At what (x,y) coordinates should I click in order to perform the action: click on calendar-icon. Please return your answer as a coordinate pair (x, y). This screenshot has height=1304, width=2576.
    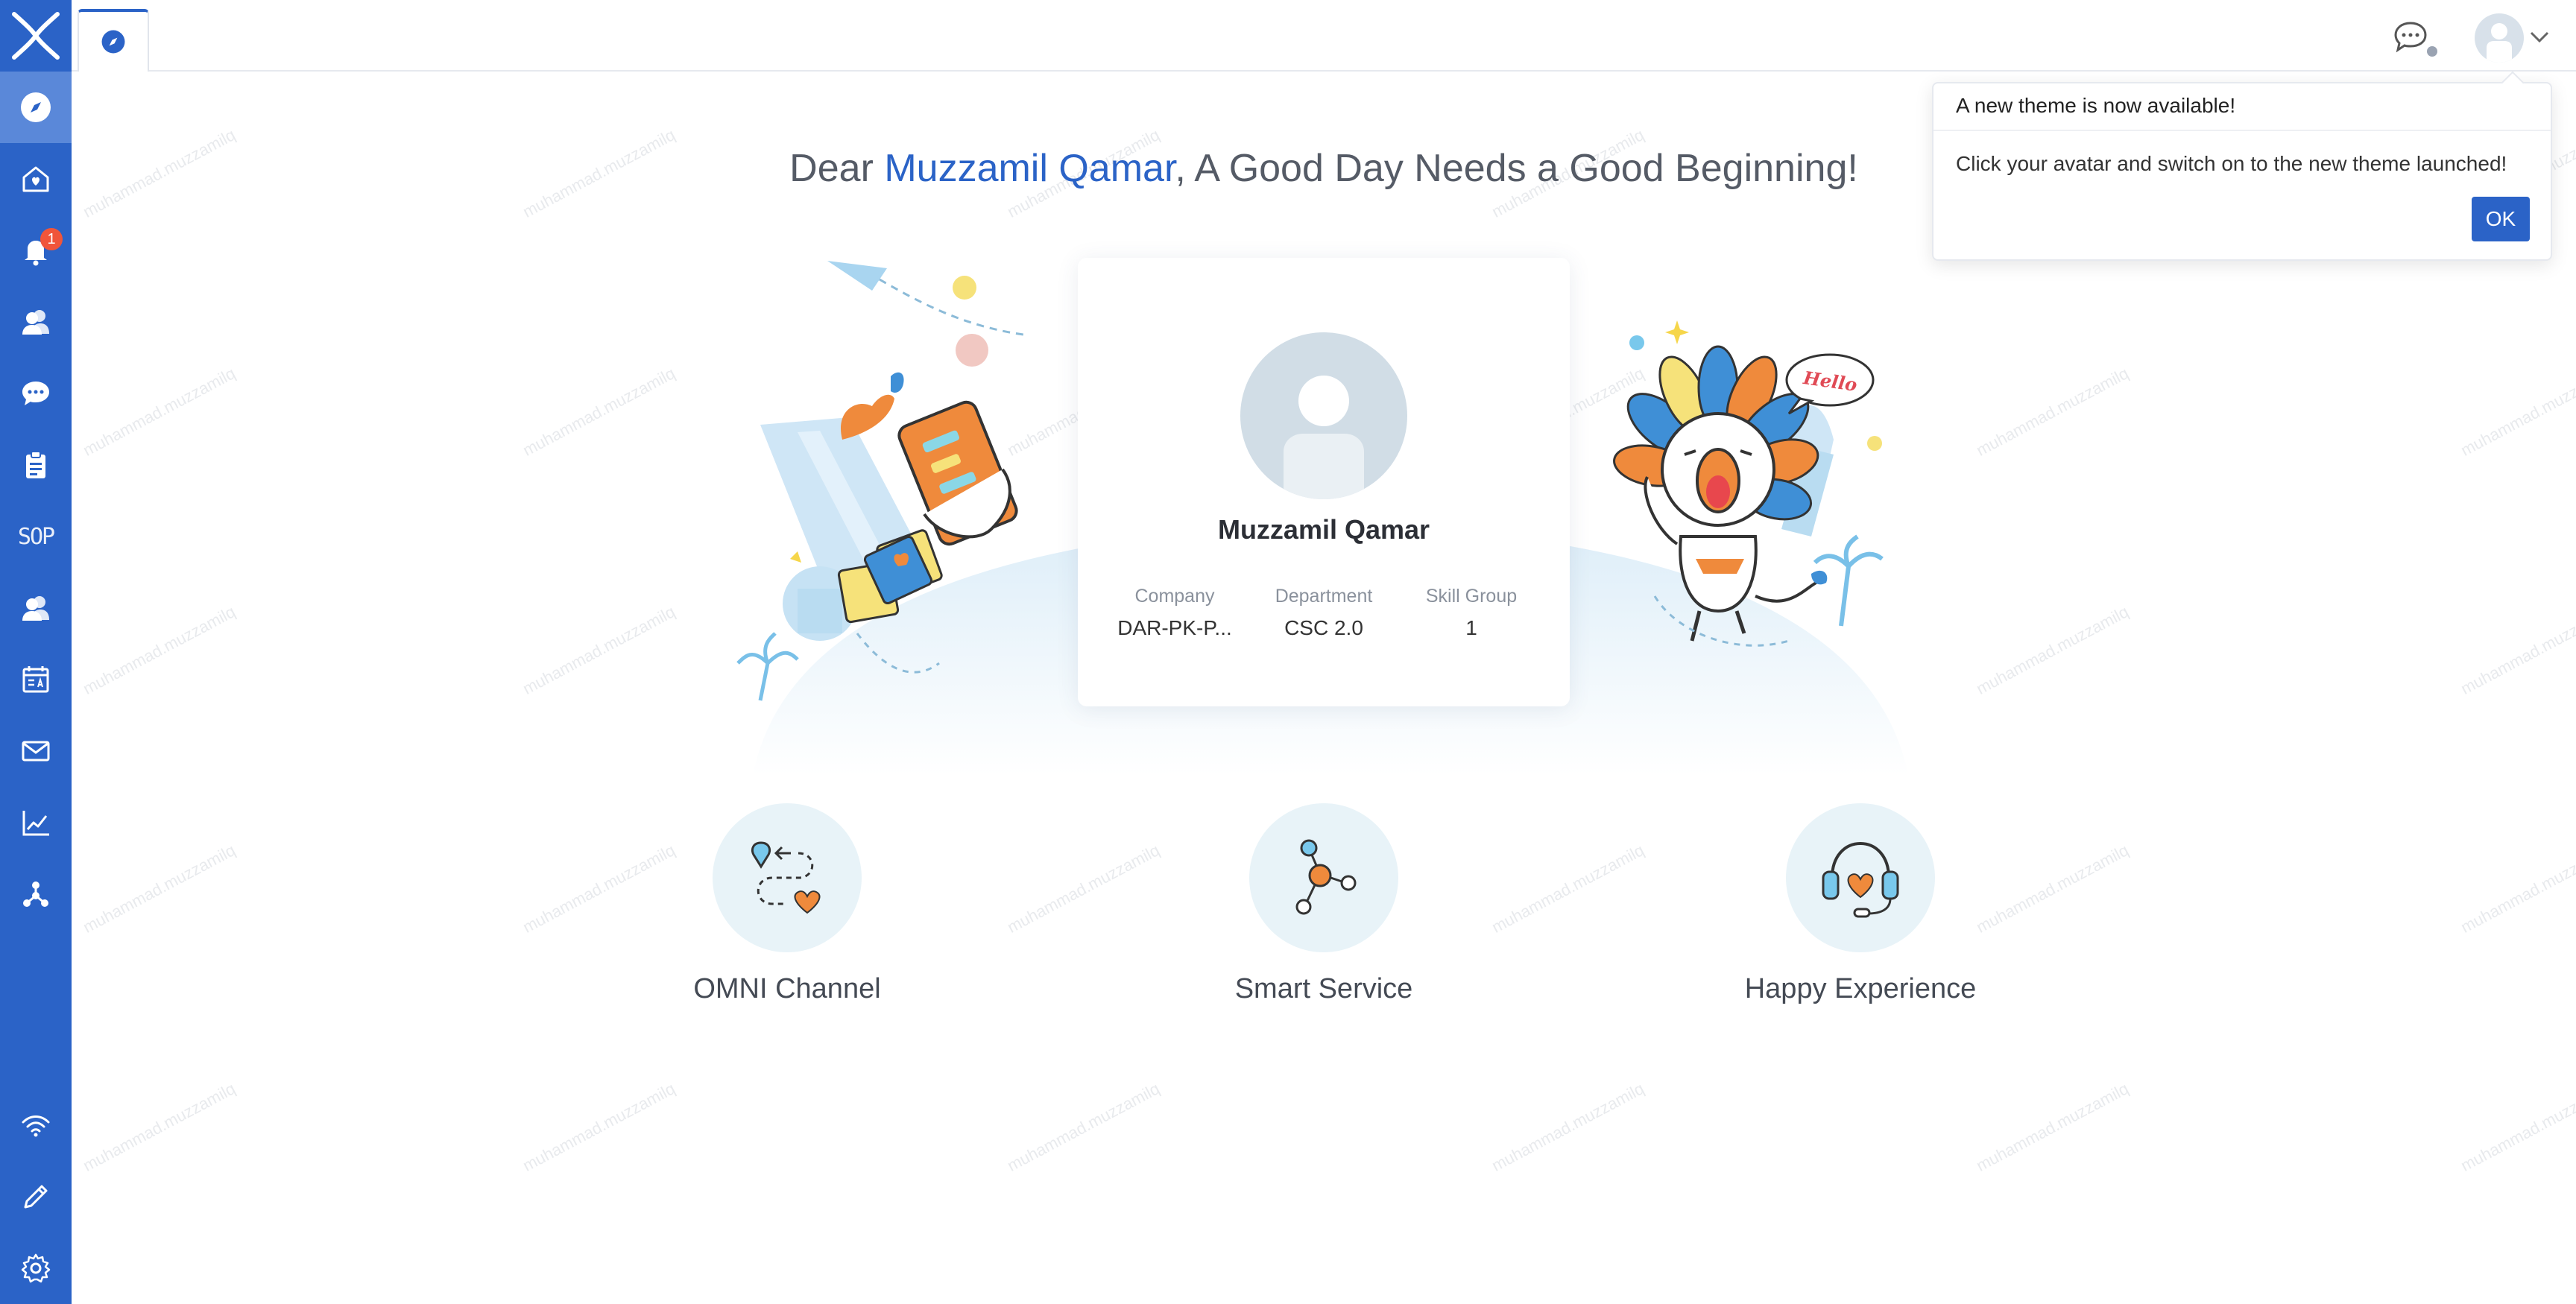
    Looking at the image, I should click on (35, 679).